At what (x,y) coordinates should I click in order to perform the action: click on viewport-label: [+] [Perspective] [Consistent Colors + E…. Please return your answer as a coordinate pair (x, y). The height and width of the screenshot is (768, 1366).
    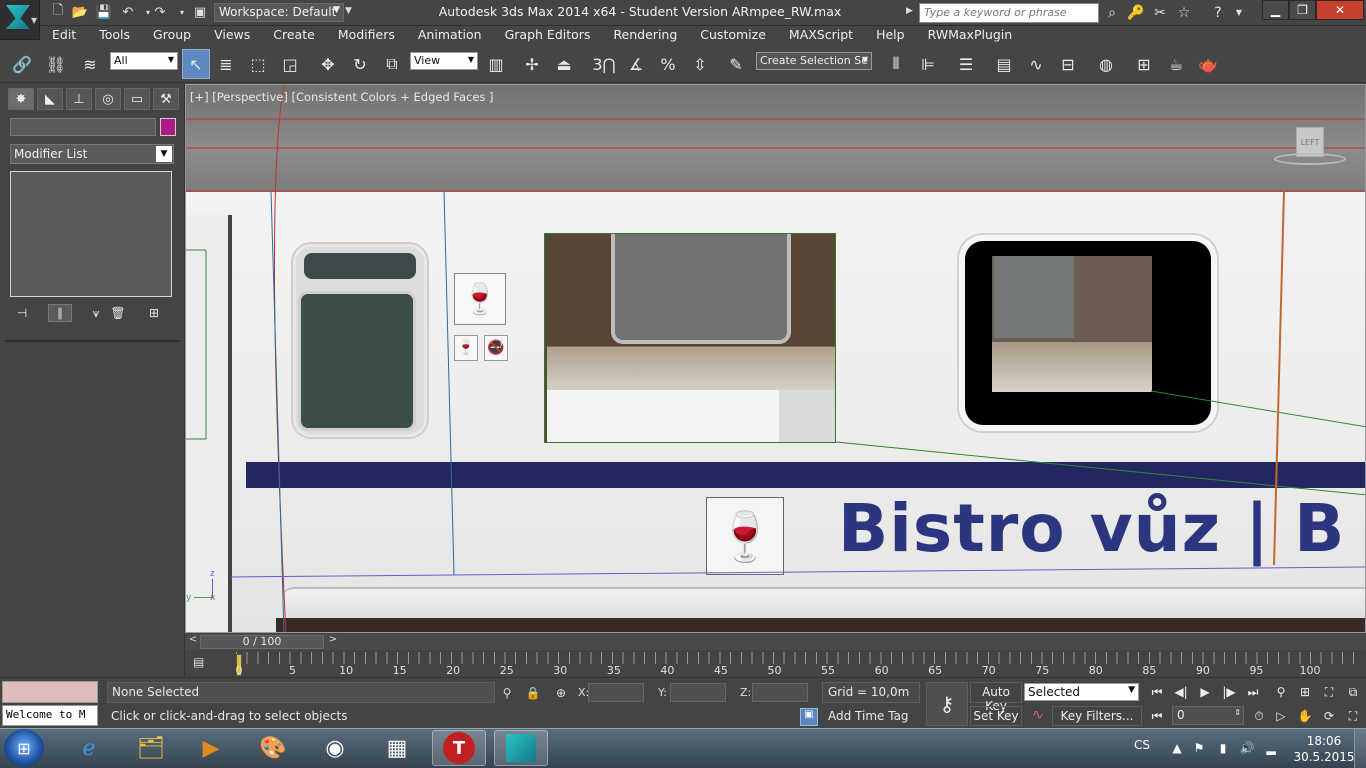
    Looking at the image, I should click on (342, 97).